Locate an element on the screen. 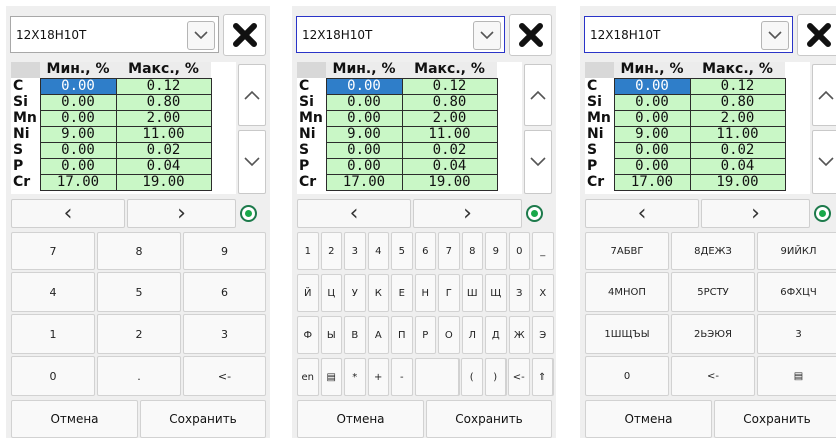  keyboard-key: 5 is located at coordinates (402, 251).